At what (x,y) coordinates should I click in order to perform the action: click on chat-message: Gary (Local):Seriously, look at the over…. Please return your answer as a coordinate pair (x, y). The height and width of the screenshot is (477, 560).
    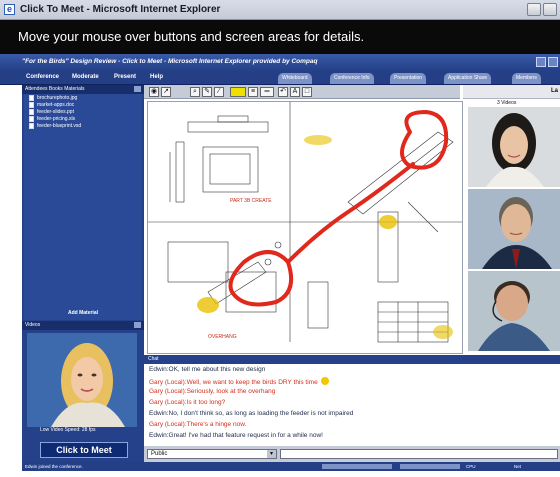
    Looking at the image, I should click on (212, 391).